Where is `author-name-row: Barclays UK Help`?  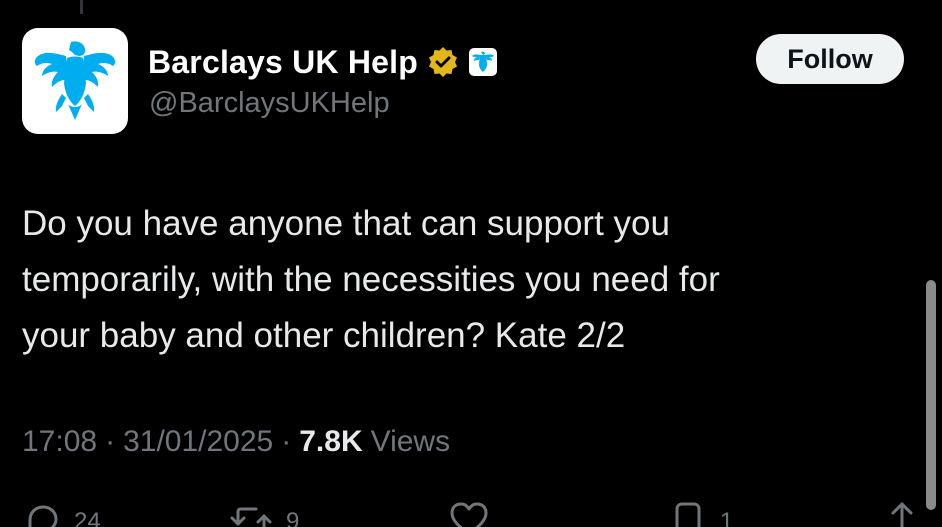 author-name-row: Barclays UK Help is located at coordinates (323, 62).